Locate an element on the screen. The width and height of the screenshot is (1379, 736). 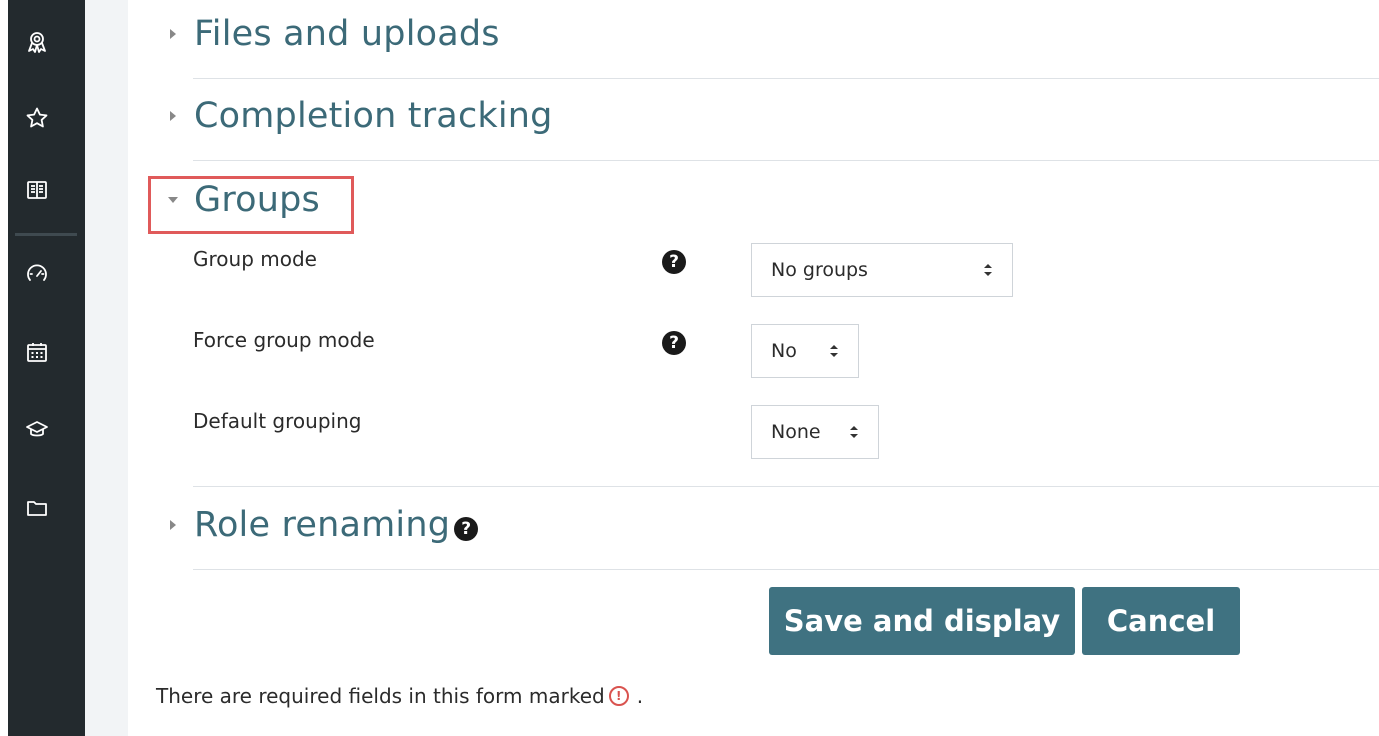
group-mode-label: Group mode is located at coordinates (255, 259).